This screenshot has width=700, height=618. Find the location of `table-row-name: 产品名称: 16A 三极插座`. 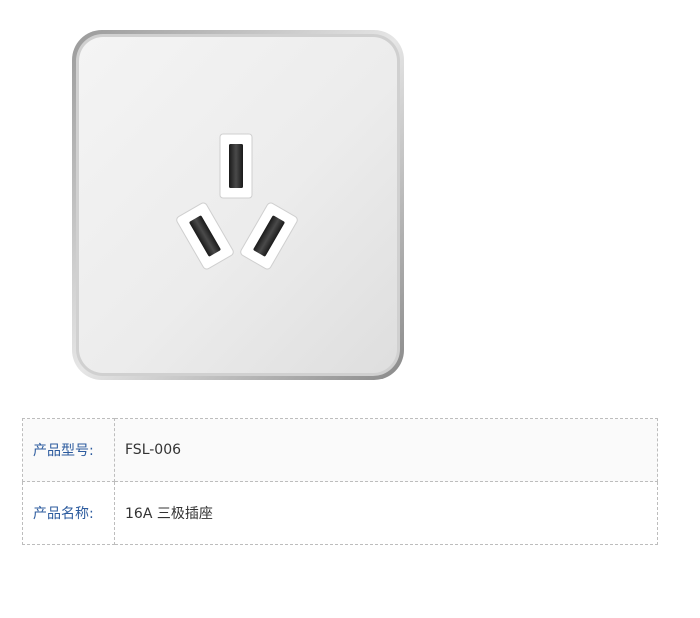

table-row-name: 产品名称: 16A 三极插座 is located at coordinates (340, 513).